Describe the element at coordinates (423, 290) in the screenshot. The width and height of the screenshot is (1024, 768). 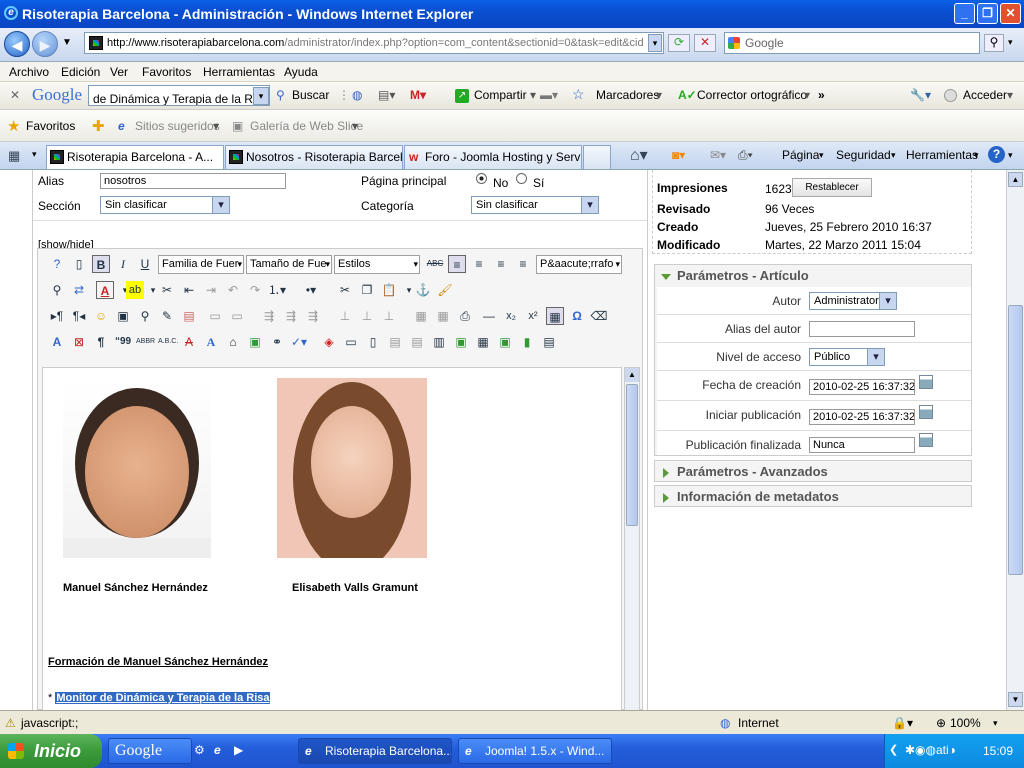
I see `anchor-icon: ⚓` at that location.